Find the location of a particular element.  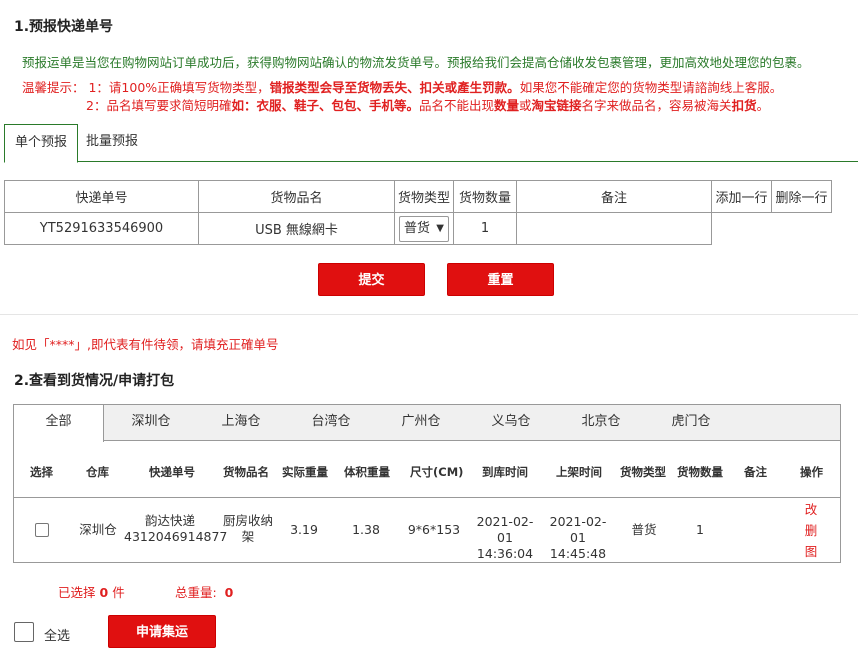

tab-single-forecast: 单个预报 is located at coordinates (41, 143).